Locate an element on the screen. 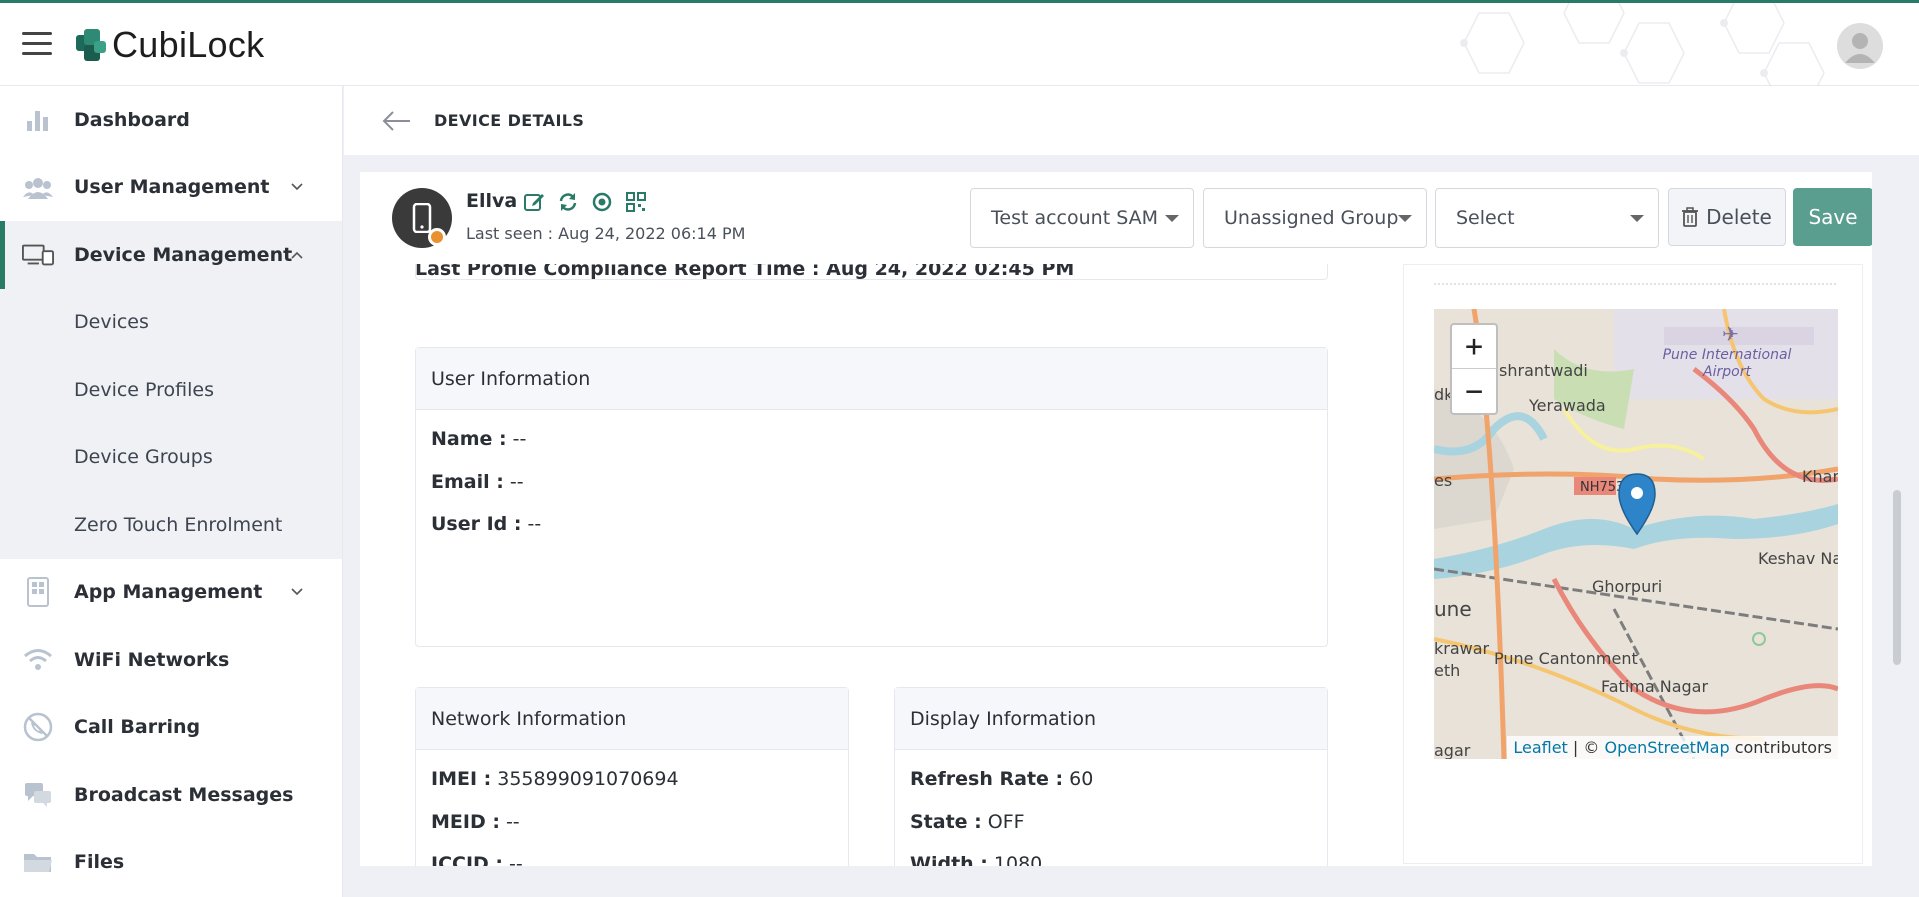  locate-icon is located at coordinates (602, 202).